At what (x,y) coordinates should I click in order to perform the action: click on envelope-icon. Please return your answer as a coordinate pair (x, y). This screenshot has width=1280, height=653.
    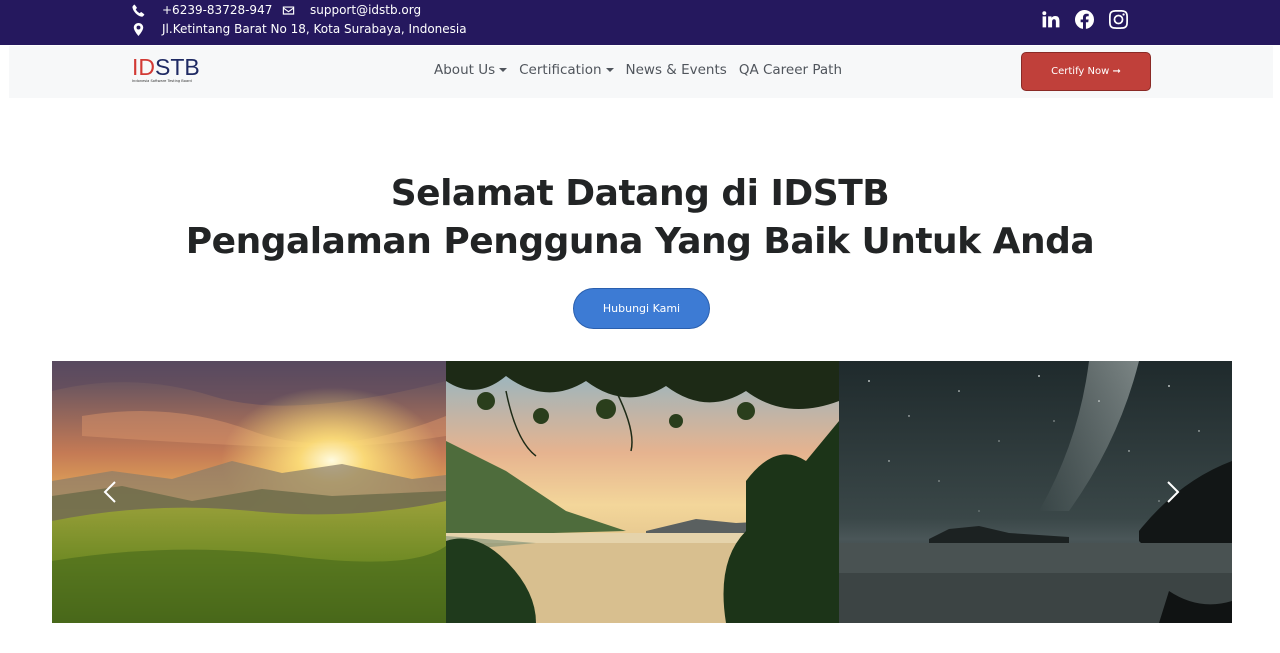
    Looking at the image, I should click on (288, 10).